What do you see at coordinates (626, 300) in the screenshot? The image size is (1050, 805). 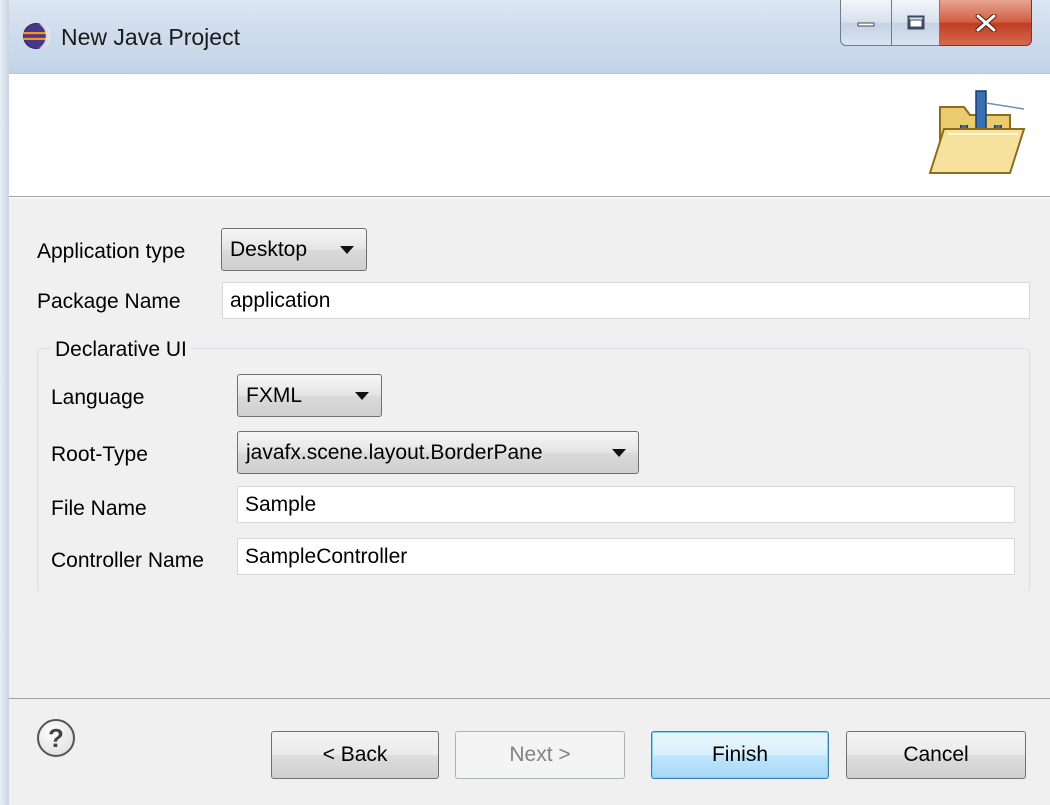 I see `package-name-field: application` at bounding box center [626, 300].